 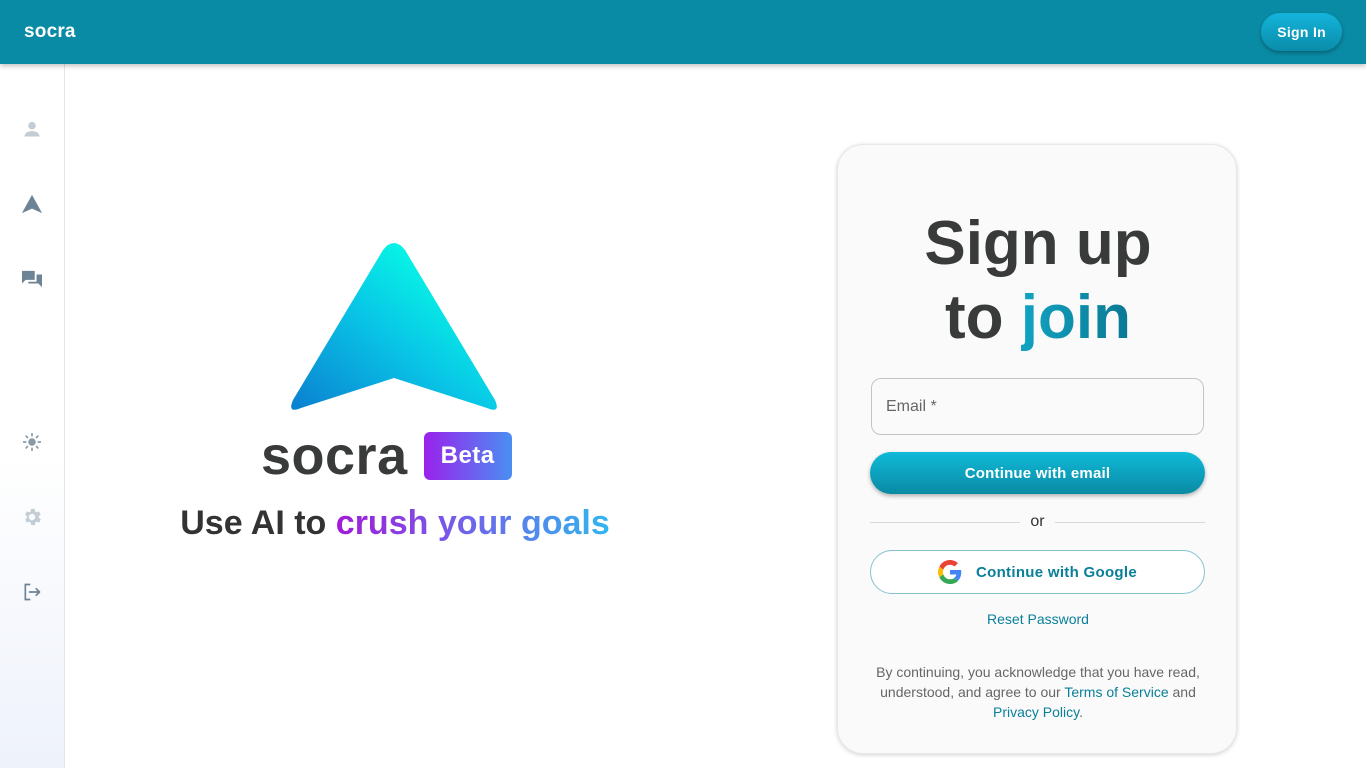 What do you see at coordinates (258, 523) in the screenshot?
I see `tagline-plain: Use AI to` at bounding box center [258, 523].